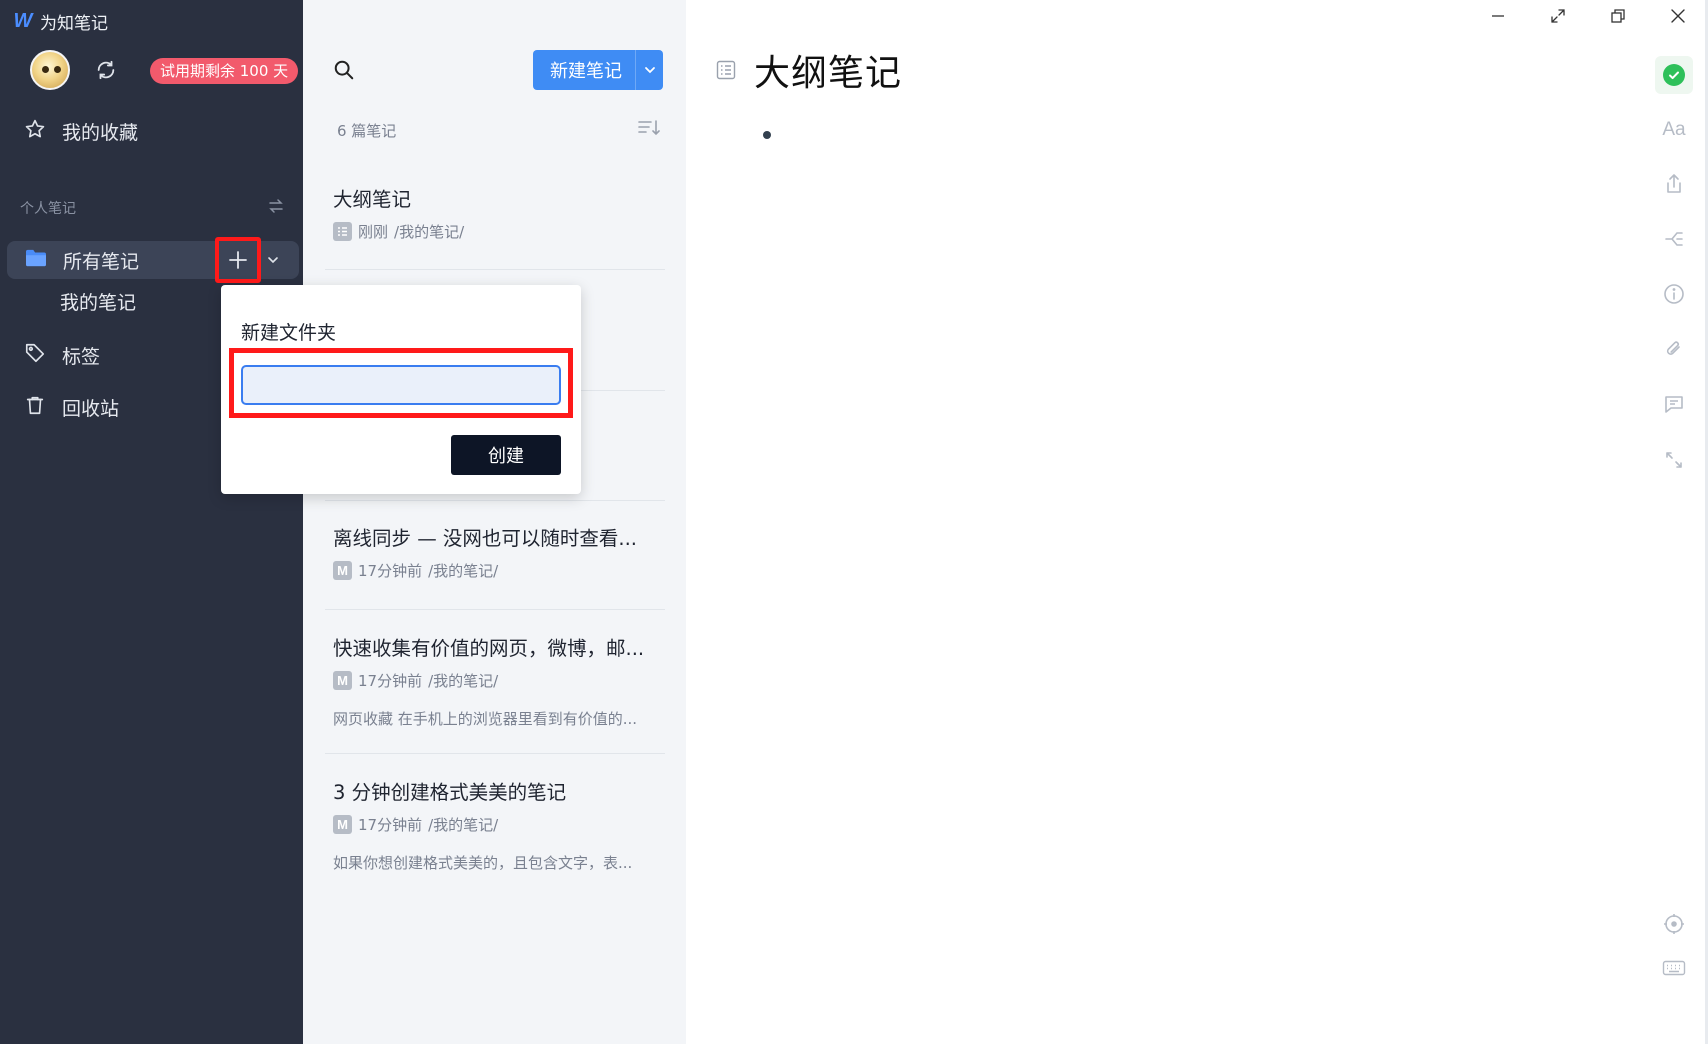  I want to click on locate-icon, so click(1674, 924).